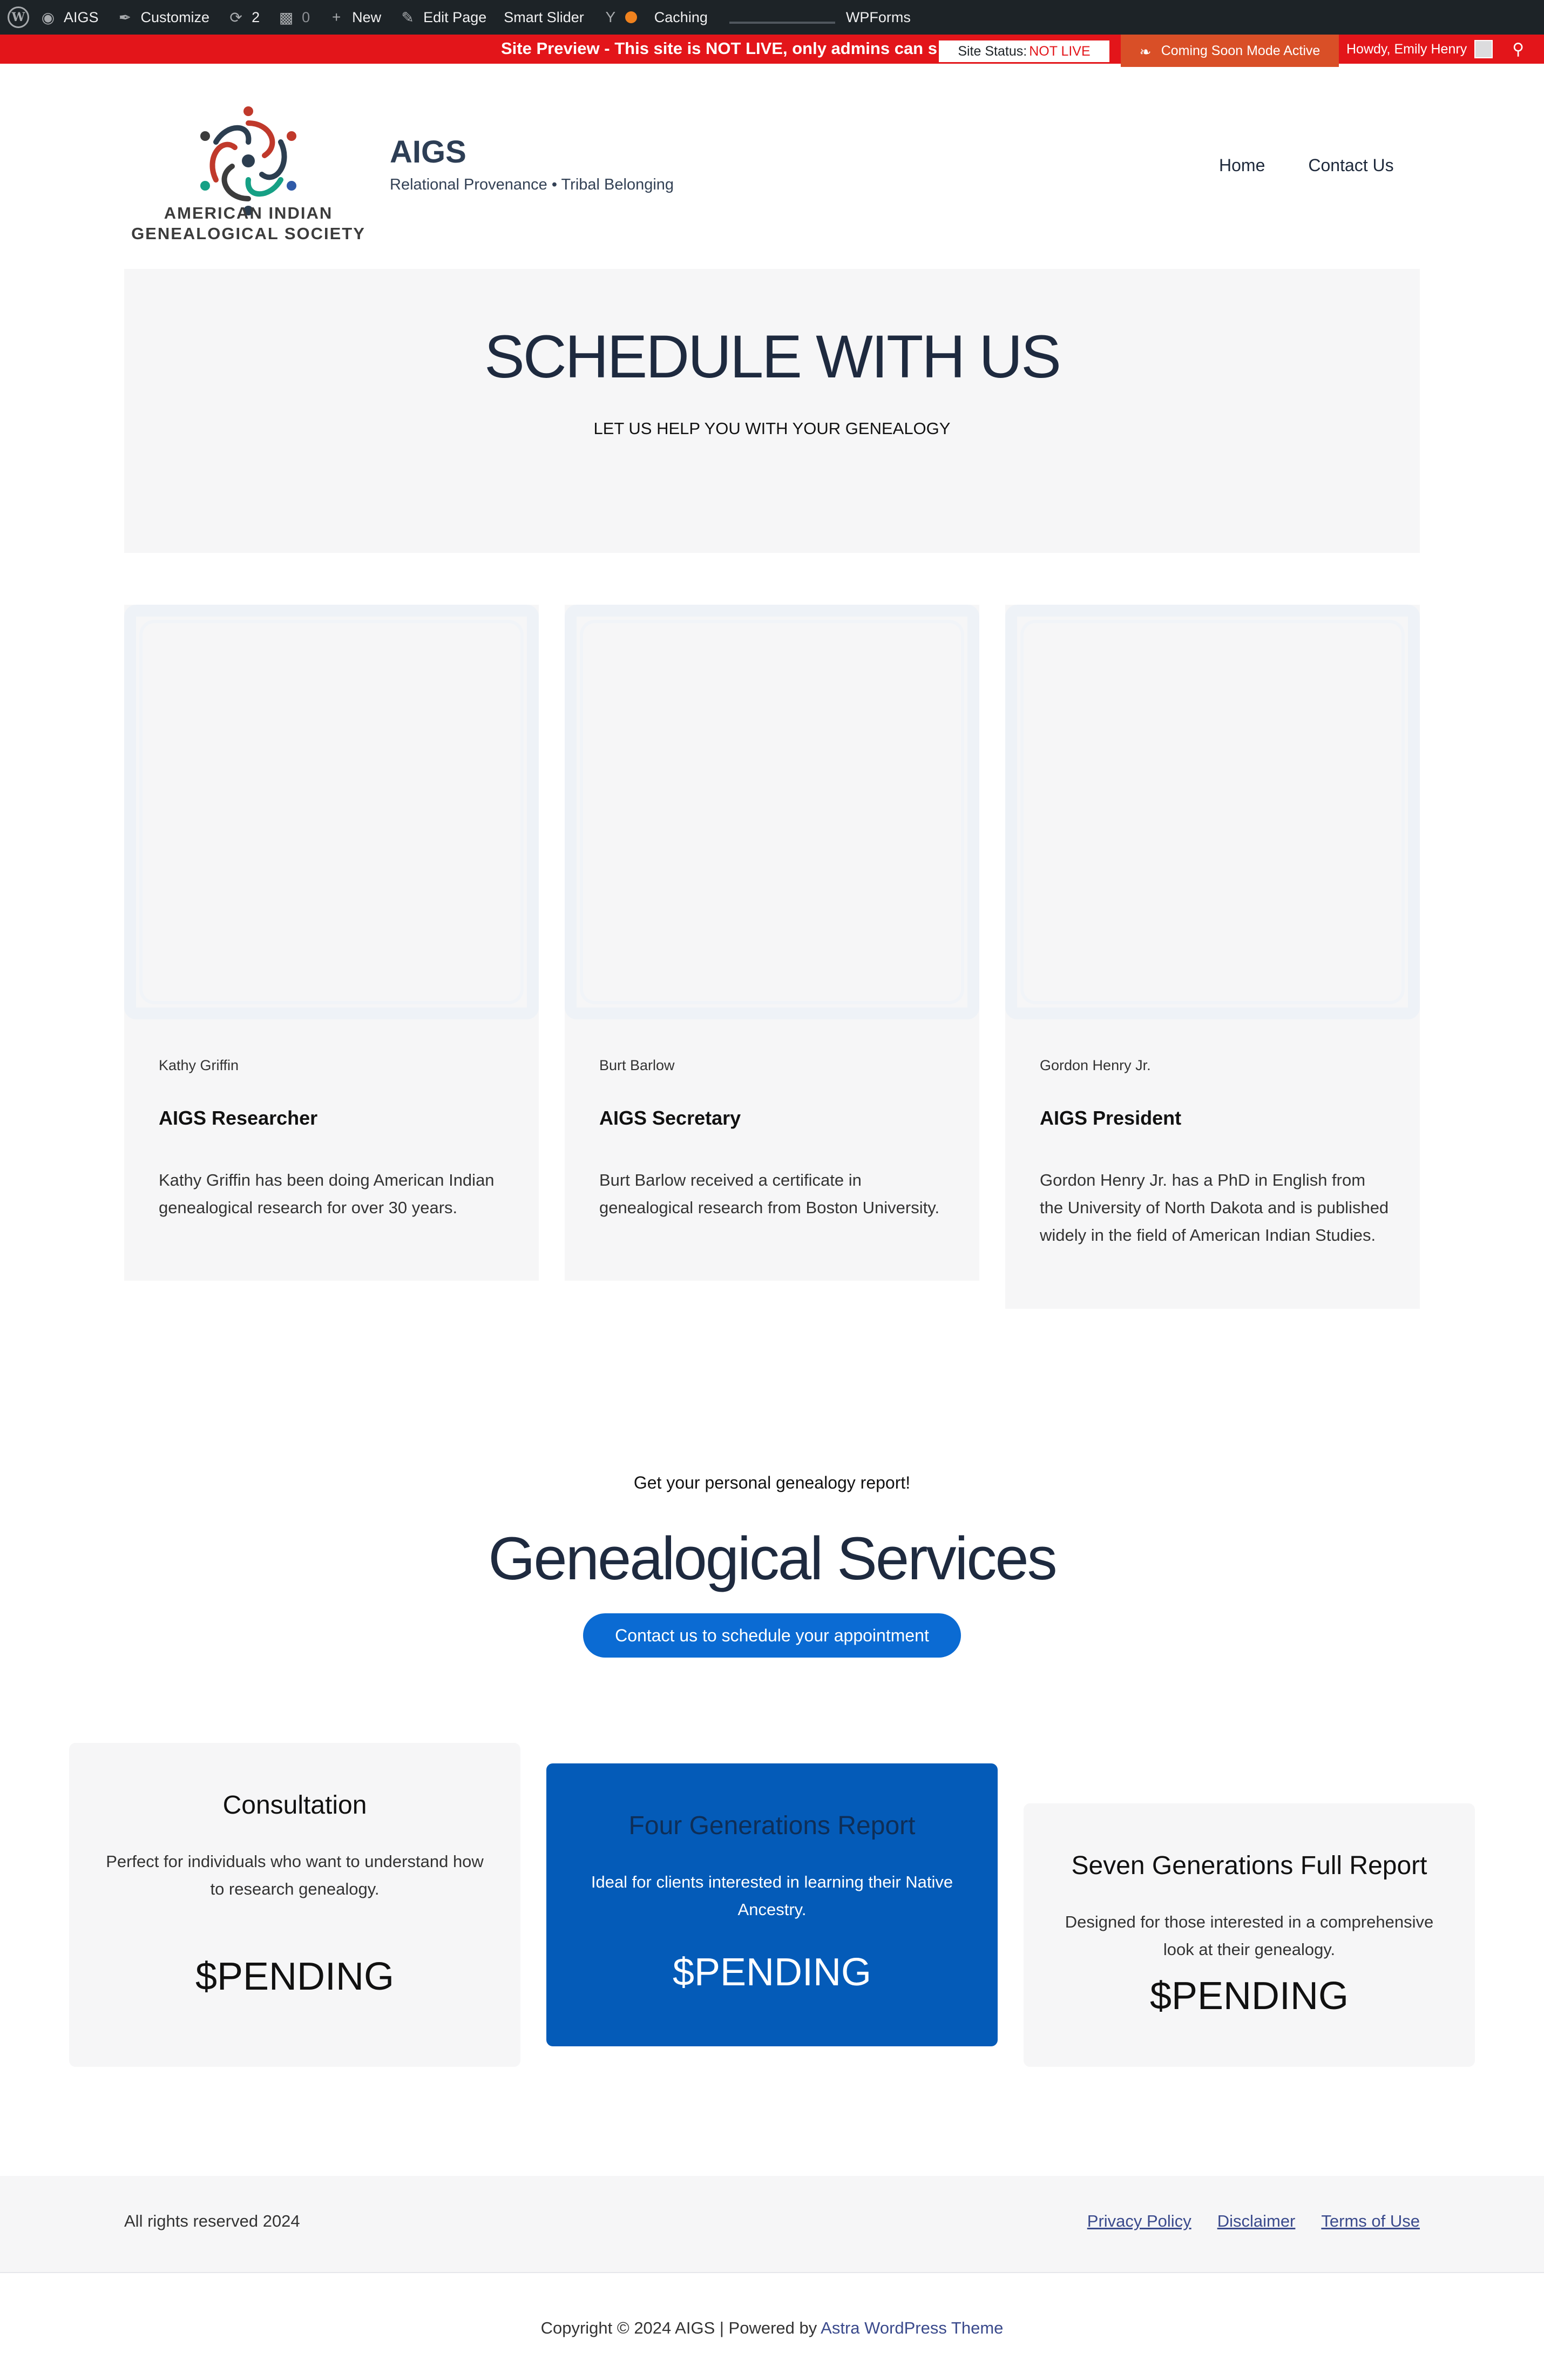 The width and height of the screenshot is (1544, 2380). Describe the element at coordinates (1060, 51) in the screenshot. I see `site-status-value: NOT LIVE` at that location.